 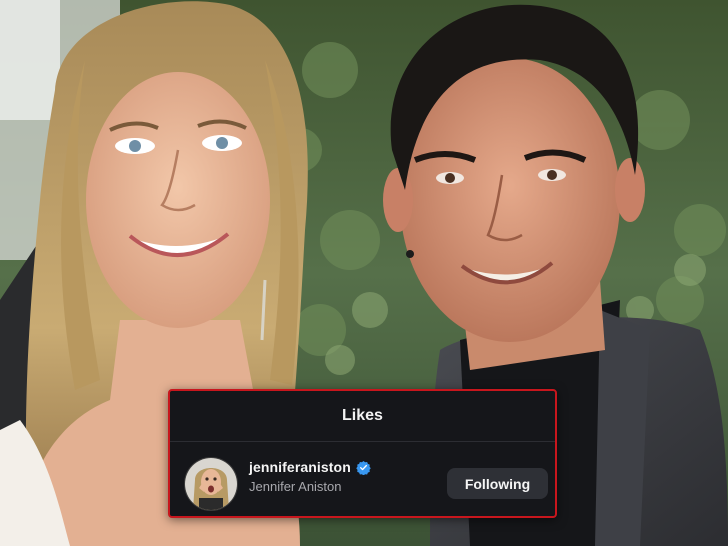 I want to click on likes-header: Likes, so click(x=362, y=416).